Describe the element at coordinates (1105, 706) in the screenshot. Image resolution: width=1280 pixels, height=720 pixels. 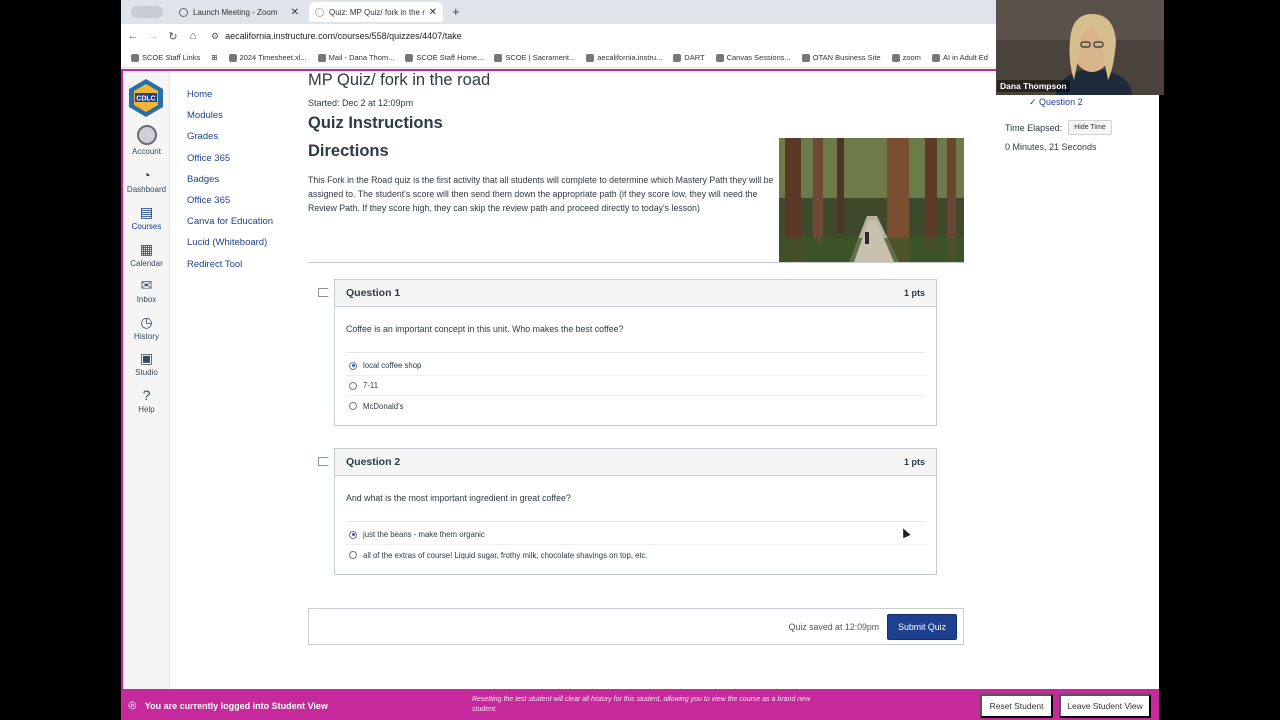
I see `leave-student-view-button: Leave Student View` at that location.